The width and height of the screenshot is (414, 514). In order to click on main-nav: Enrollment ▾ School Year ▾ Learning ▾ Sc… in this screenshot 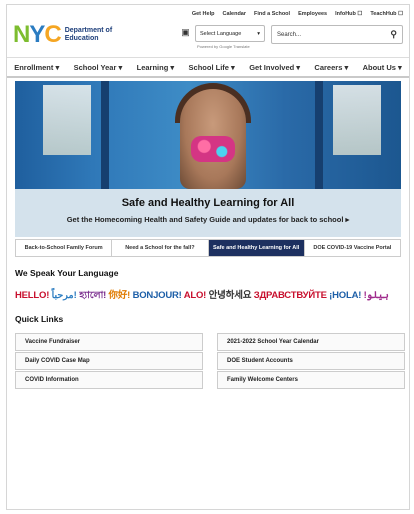, I will do `click(208, 67)`.